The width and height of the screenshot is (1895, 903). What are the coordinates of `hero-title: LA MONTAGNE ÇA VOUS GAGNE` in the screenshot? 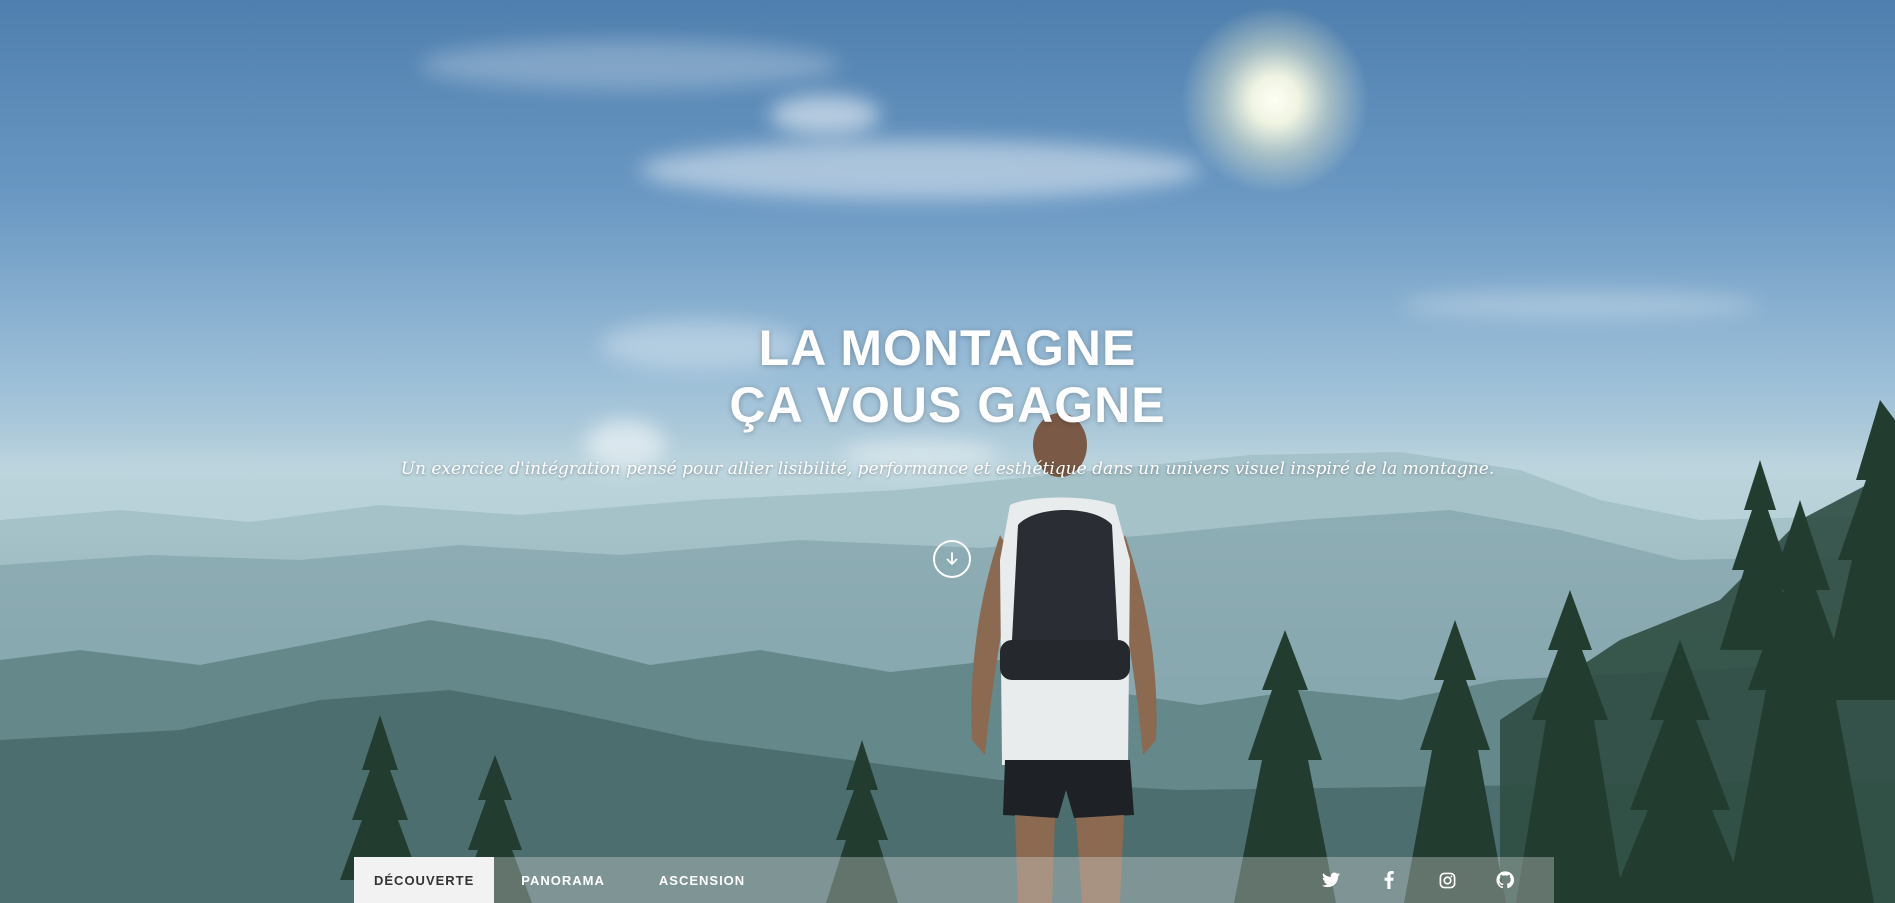 It's located at (947, 377).